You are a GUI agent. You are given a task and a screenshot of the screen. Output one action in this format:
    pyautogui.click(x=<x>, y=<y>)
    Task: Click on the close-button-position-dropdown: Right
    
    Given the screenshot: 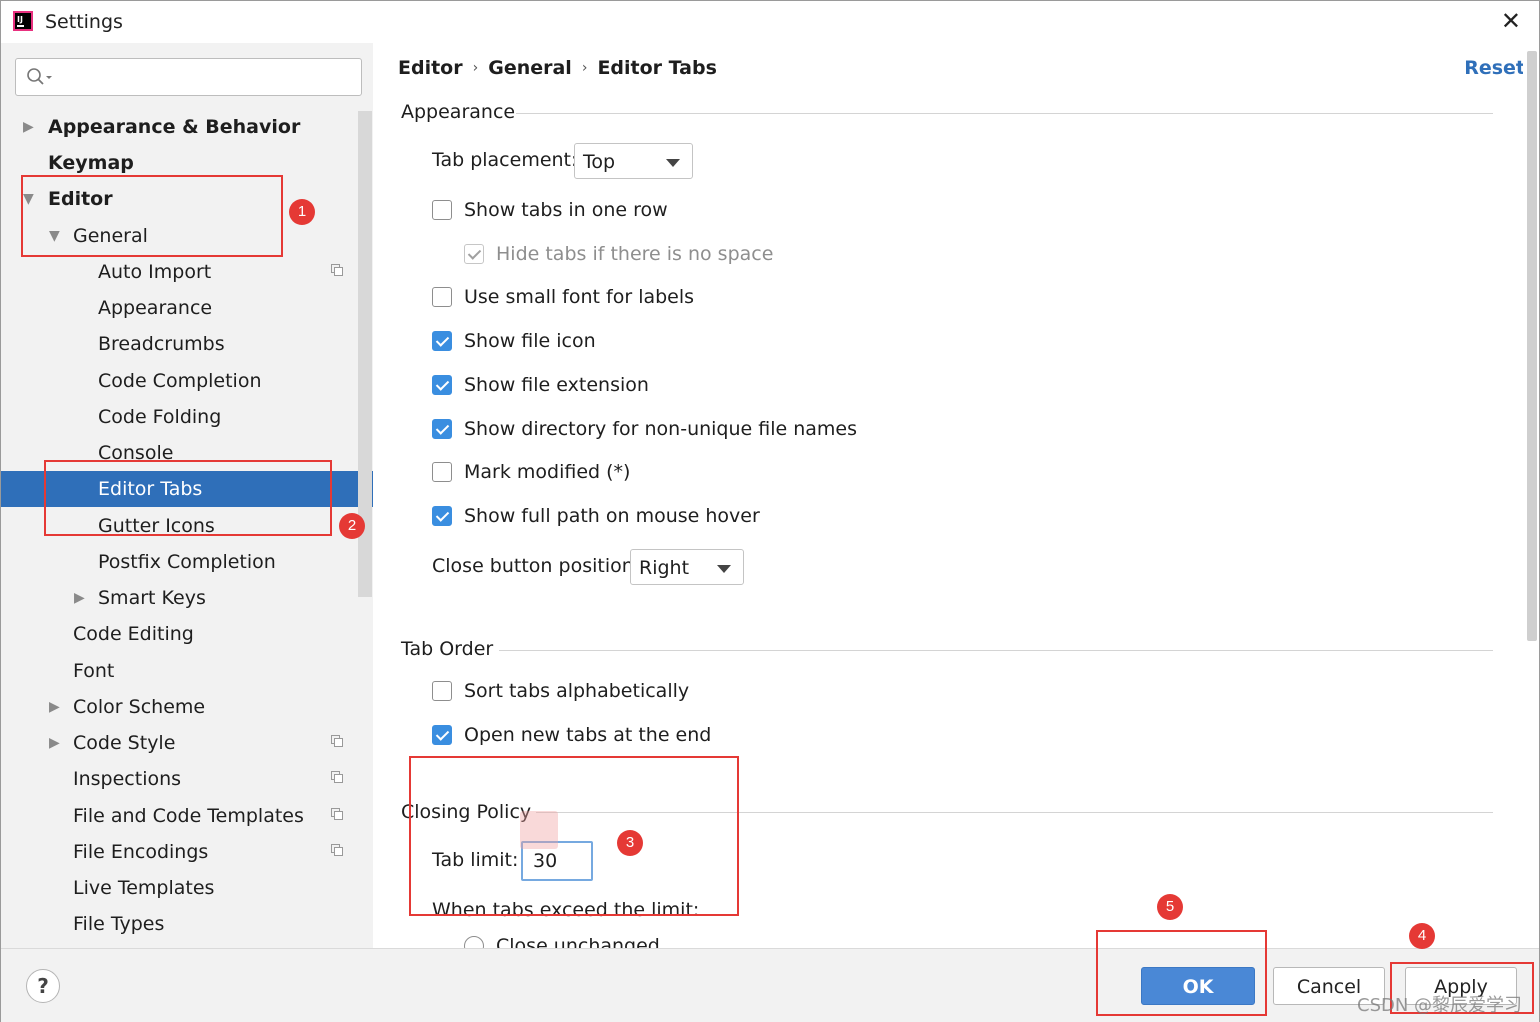 What is the action you would take?
    pyautogui.click(x=687, y=567)
    